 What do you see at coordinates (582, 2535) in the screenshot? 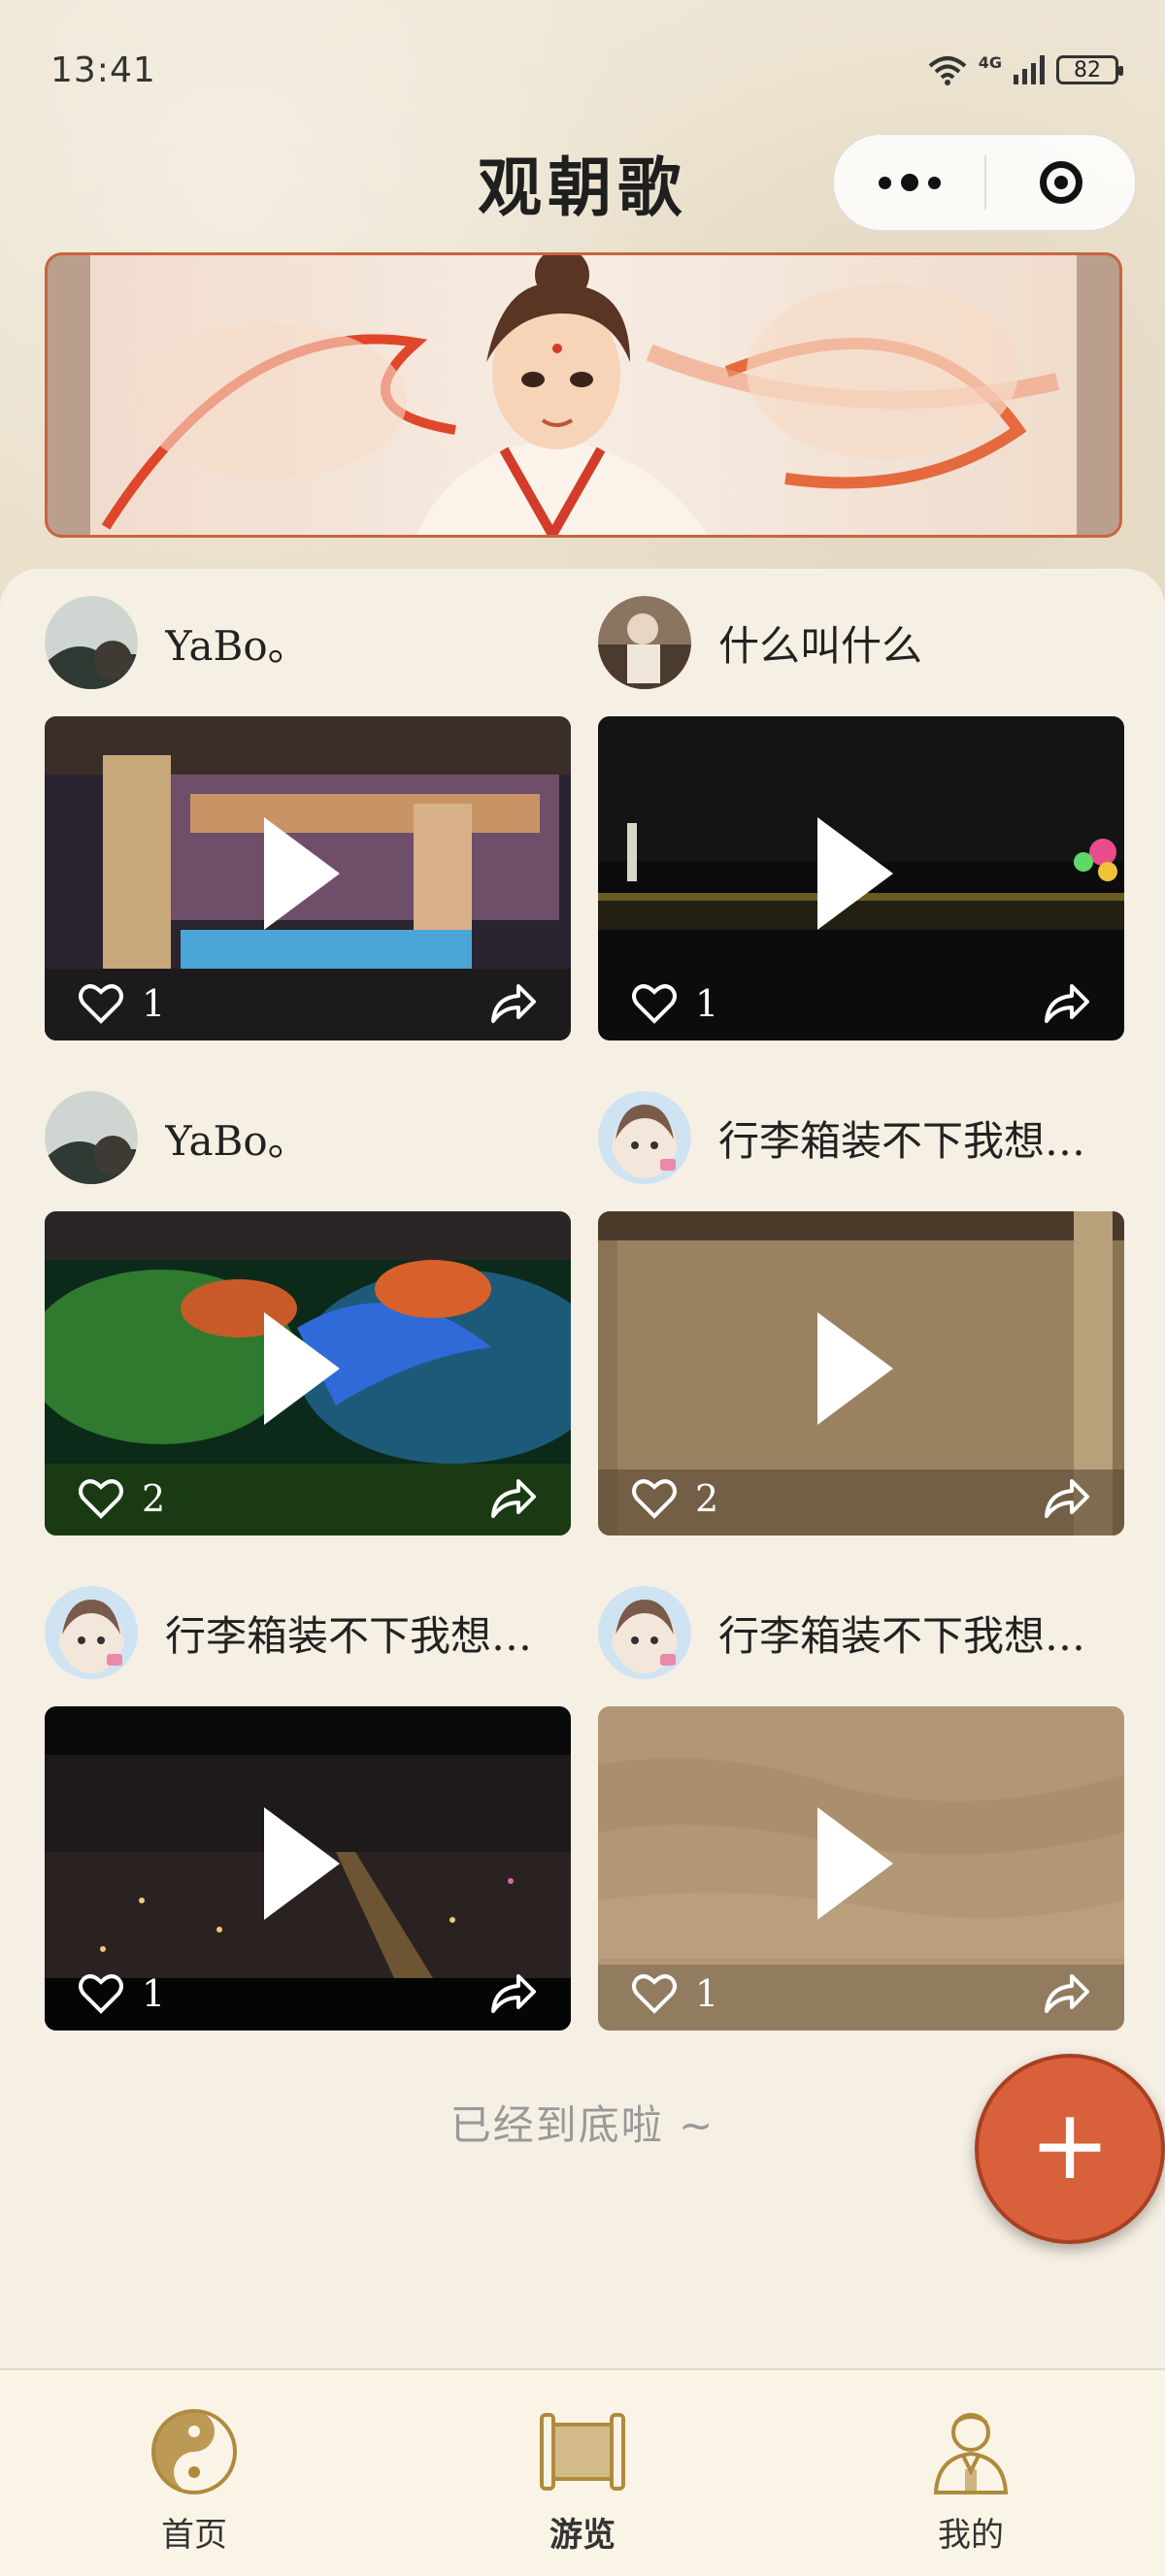
I see `tab-label: 游览` at bounding box center [582, 2535].